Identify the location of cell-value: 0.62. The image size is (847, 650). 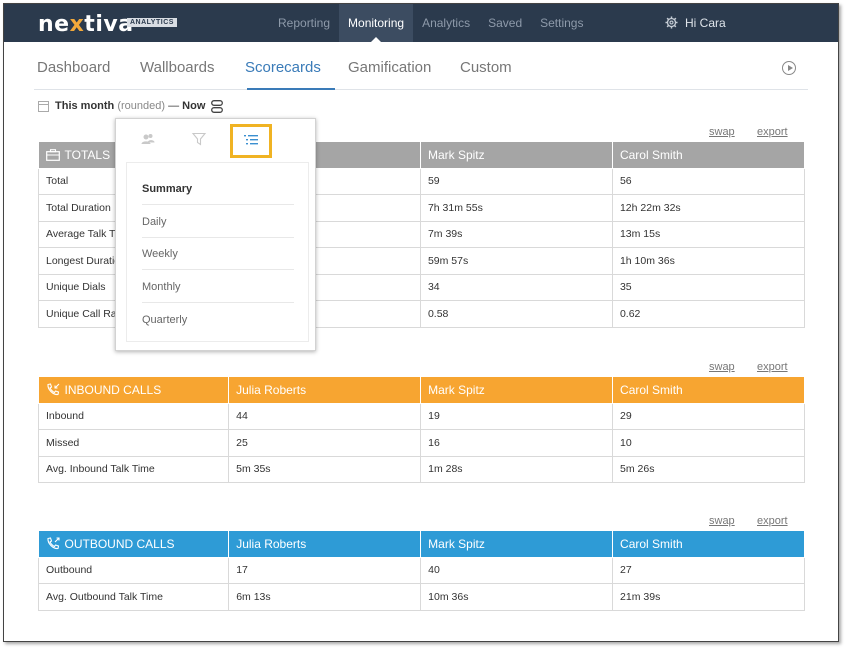
(708, 314).